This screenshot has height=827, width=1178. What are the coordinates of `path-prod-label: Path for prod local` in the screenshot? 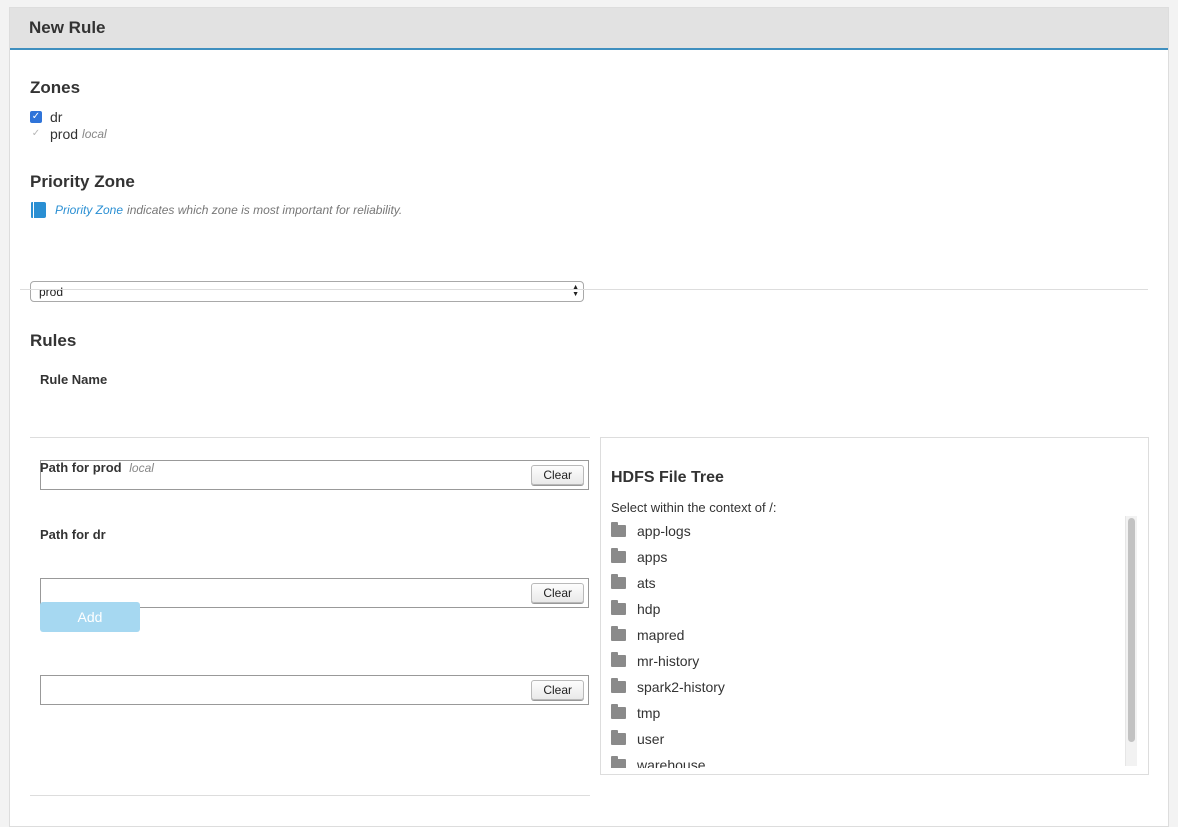 It's located at (97, 467).